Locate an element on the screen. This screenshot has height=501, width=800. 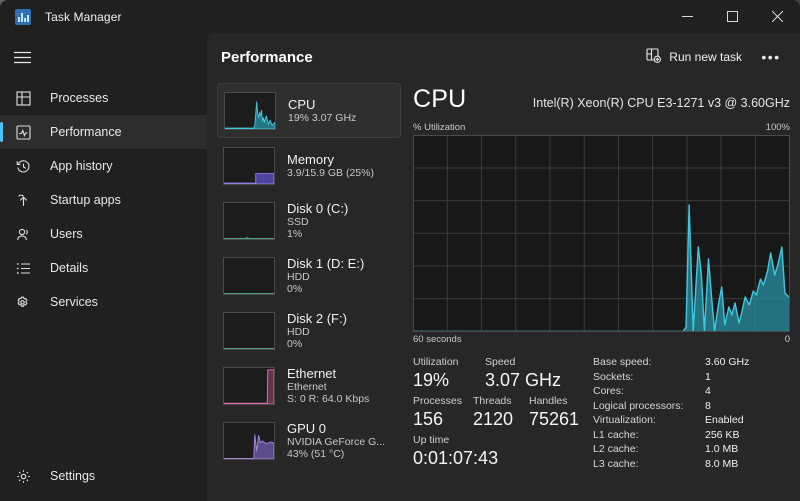
cpu-specs: Base speed: 3.60 GHz Sockets: 1 Cores: 4 is located at coordinates (691, 413).